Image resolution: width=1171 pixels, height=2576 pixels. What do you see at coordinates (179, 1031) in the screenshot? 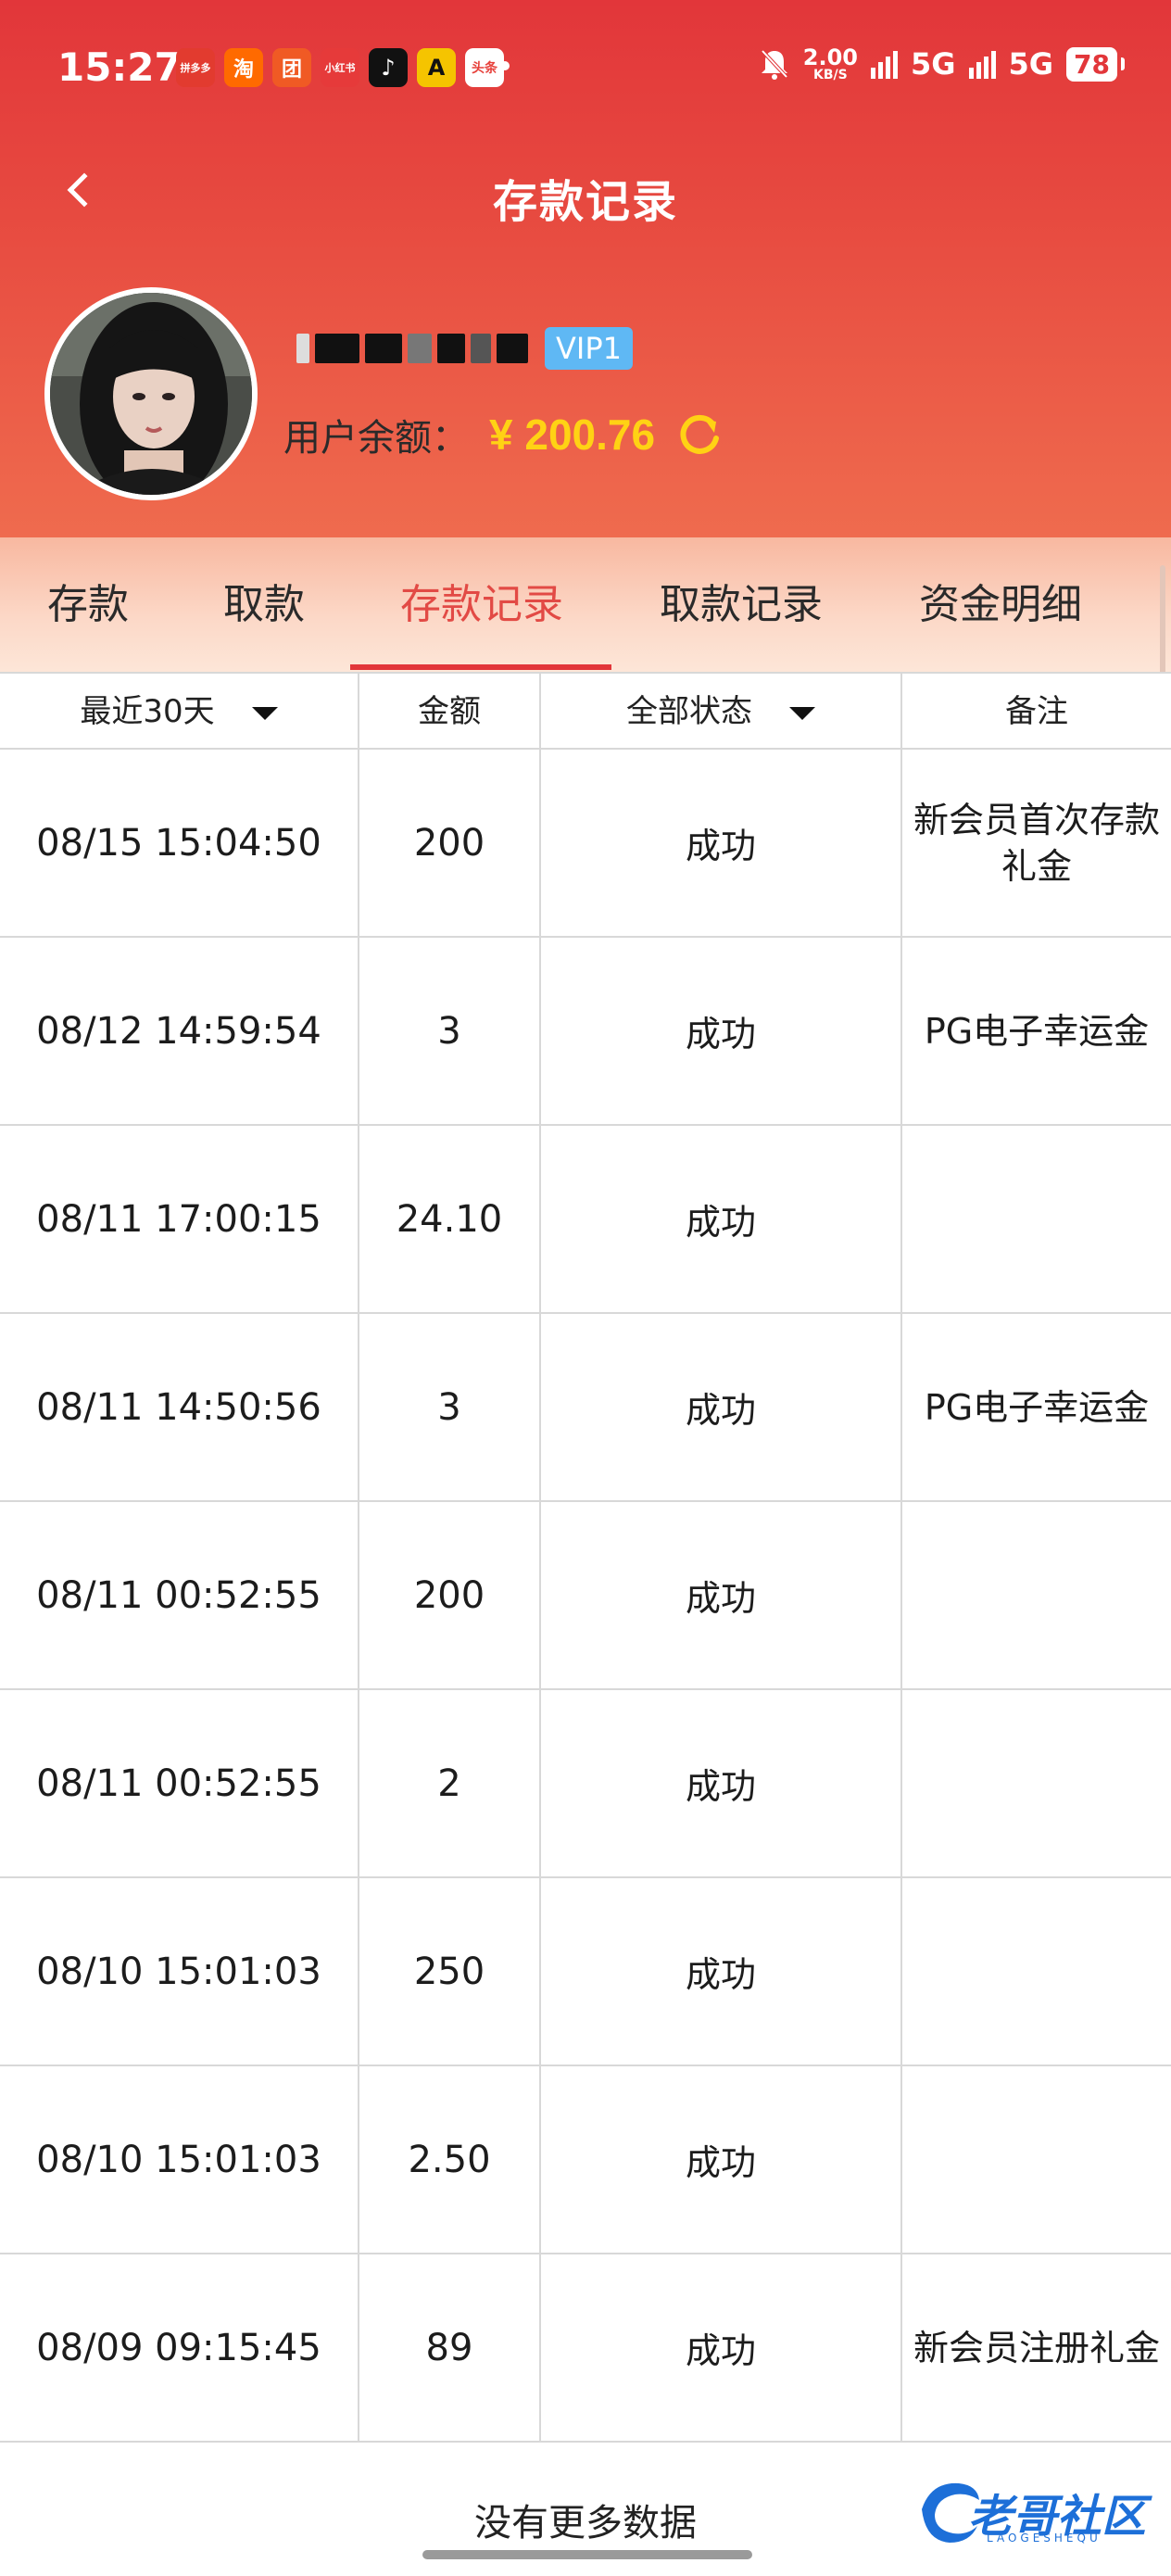
I see `row-time: 08/12 14:59:54` at bounding box center [179, 1031].